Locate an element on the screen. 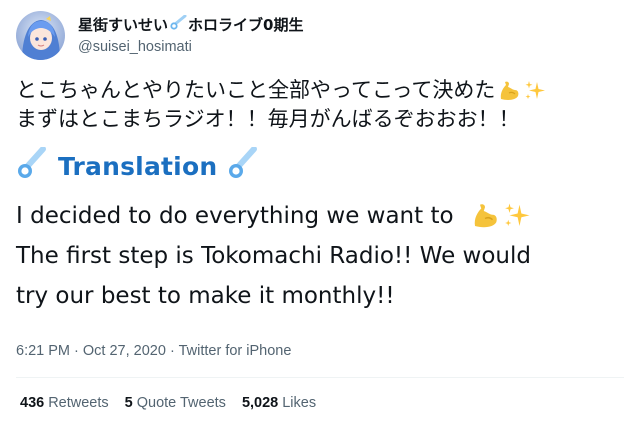 This screenshot has height=430, width=640. likes-label: Likes is located at coordinates (299, 403).